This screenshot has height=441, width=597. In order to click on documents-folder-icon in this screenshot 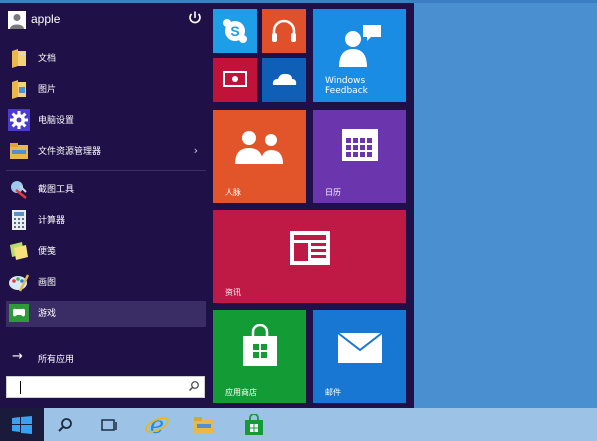, I will do `click(19, 58)`.